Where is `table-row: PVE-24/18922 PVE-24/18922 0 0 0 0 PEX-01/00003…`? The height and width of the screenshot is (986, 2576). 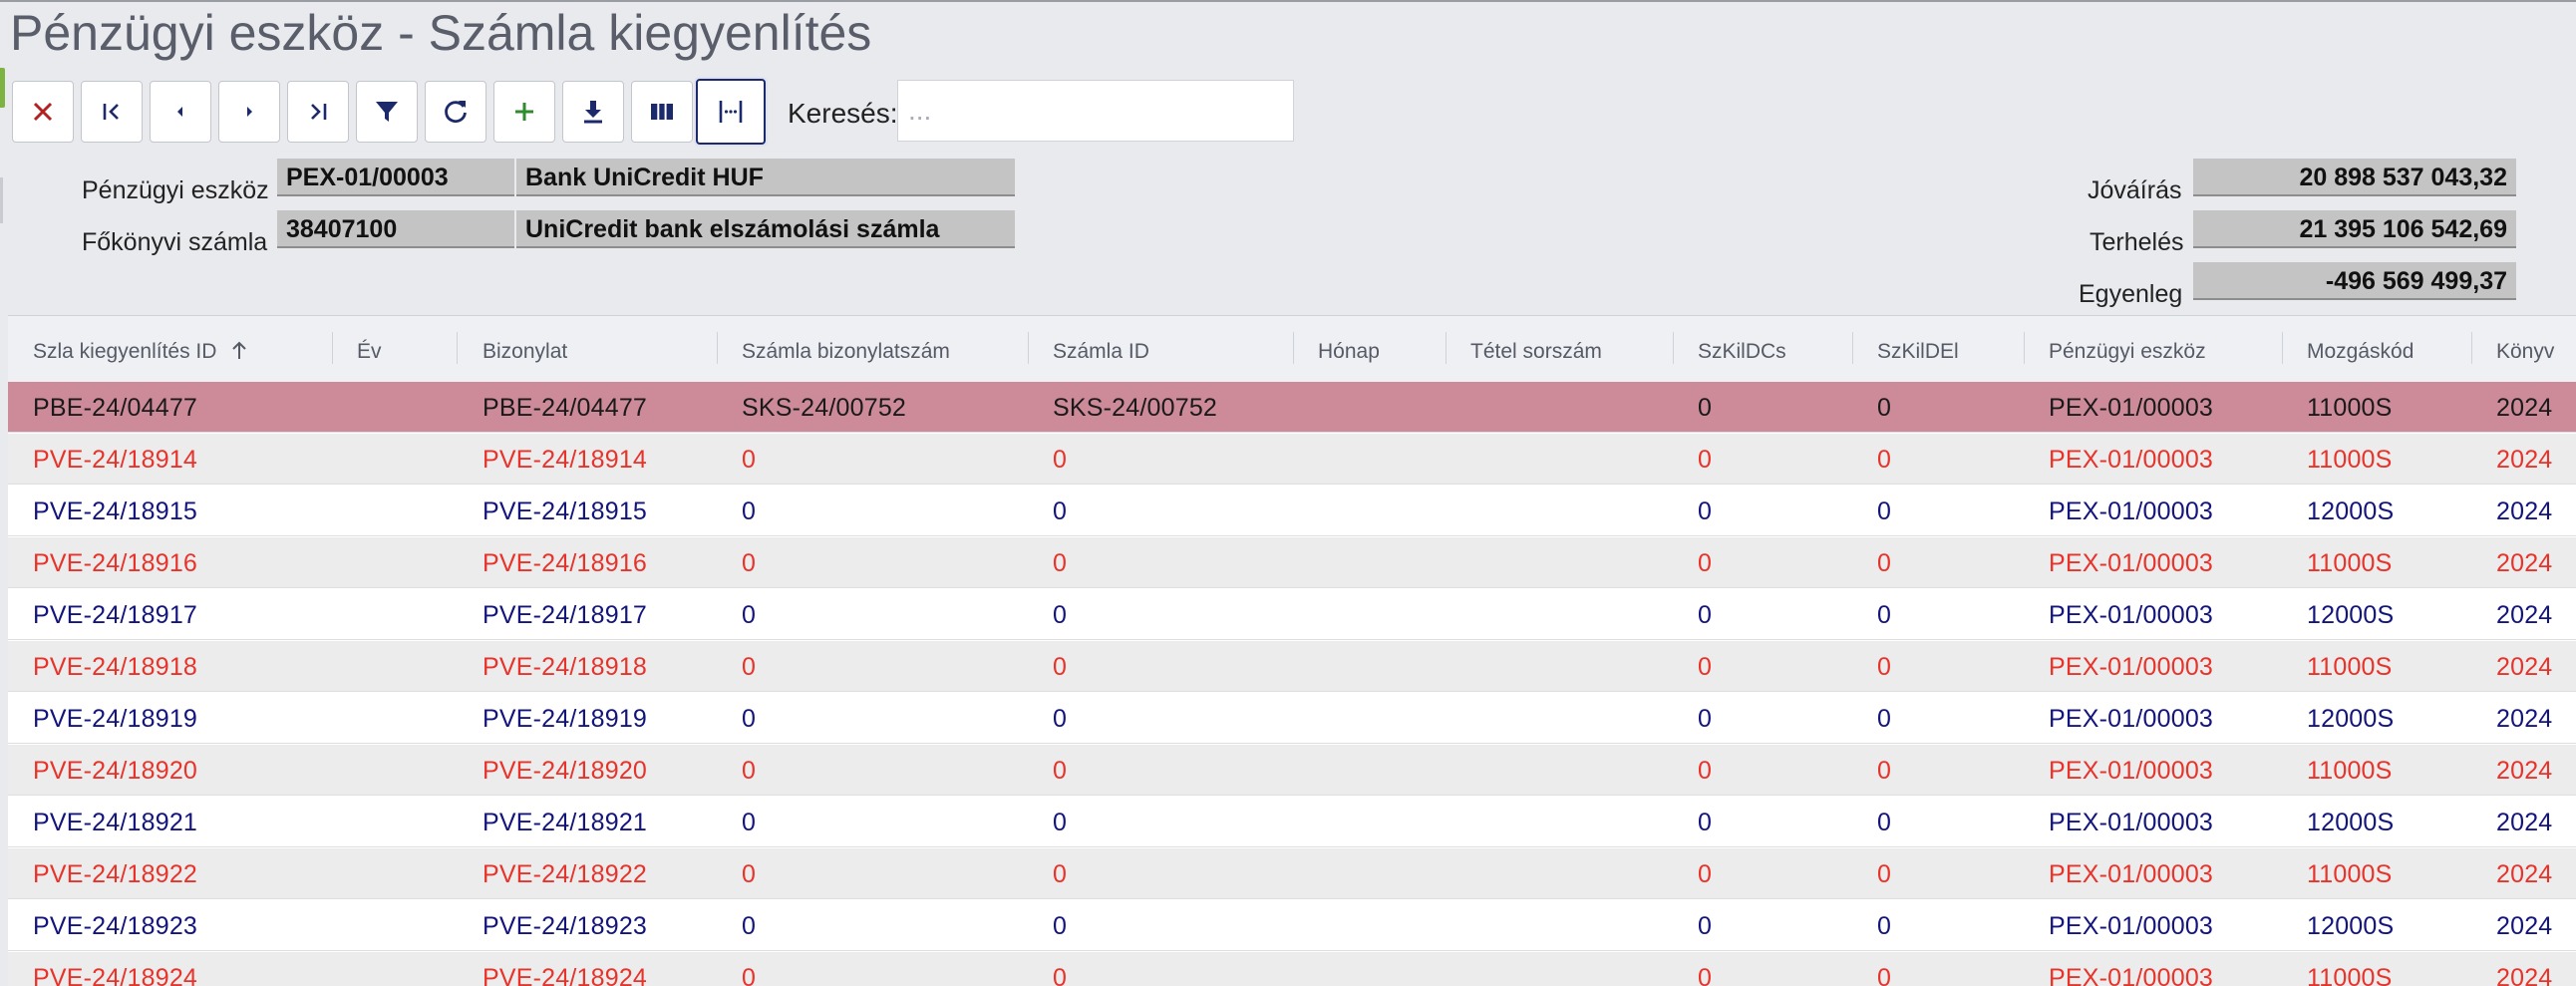 table-row: PVE-24/18922 PVE-24/18922 0 0 0 0 PEX-01/00003… is located at coordinates (1292, 873).